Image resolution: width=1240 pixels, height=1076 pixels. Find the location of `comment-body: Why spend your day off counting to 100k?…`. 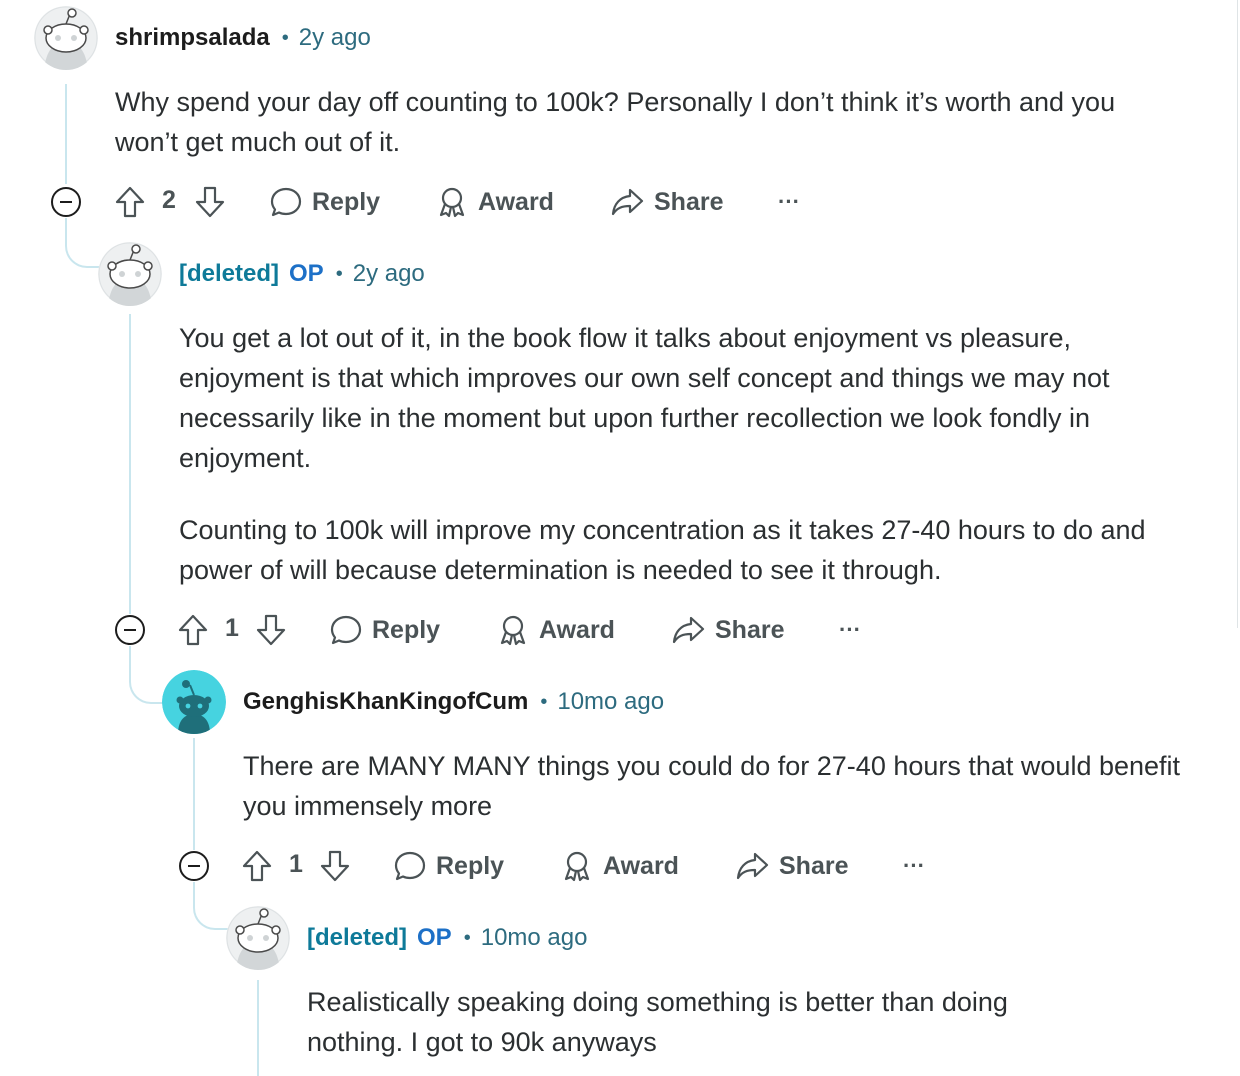

comment-body: Why spend your day off counting to 100k?… is located at coordinates (645, 122).